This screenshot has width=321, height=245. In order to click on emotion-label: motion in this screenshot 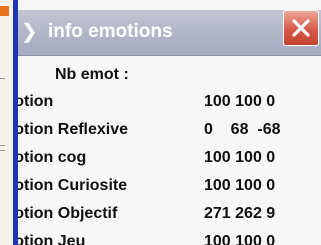, I will do `click(36, 101)`.